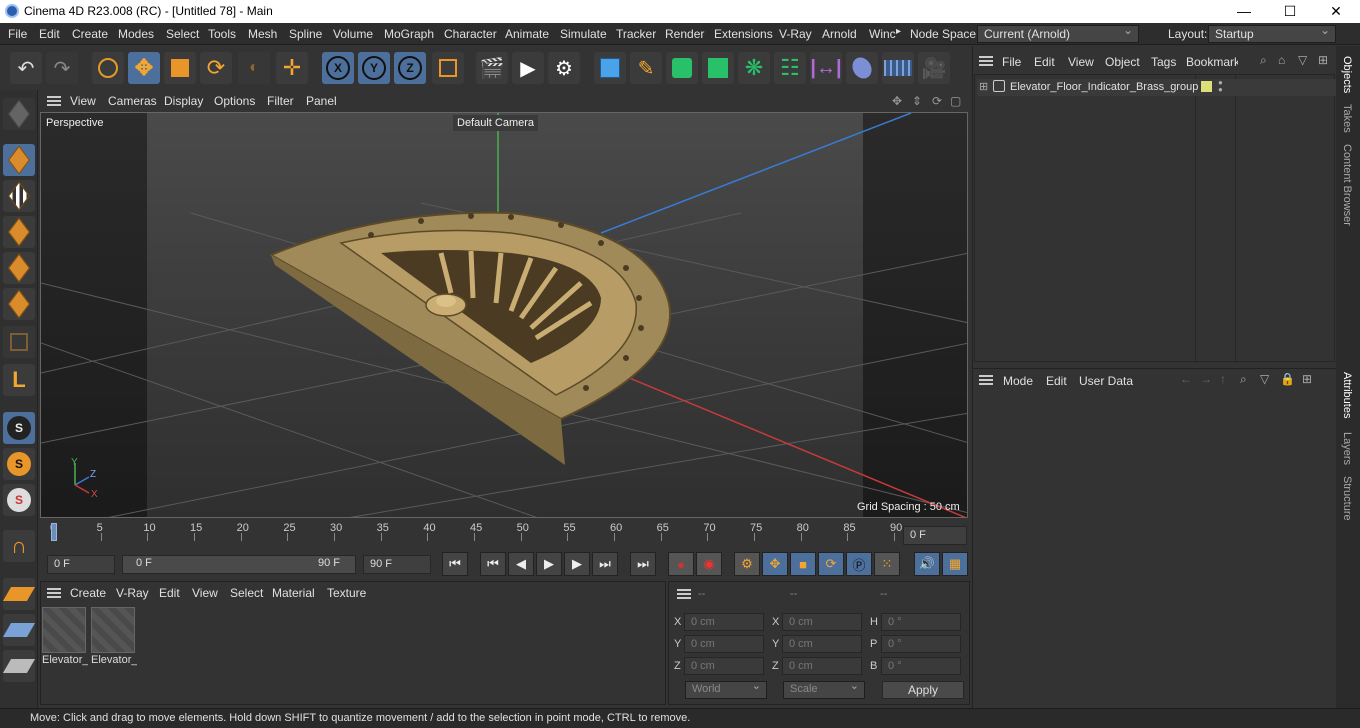 This screenshot has height=728, width=1360. I want to click on pen-spline-icon: ✎, so click(646, 68).